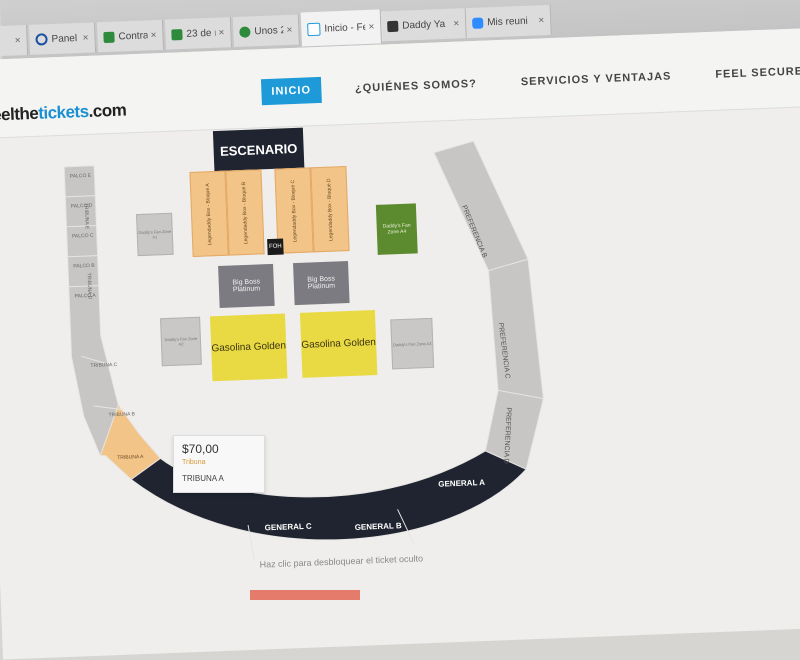 This screenshot has height=660, width=800. Describe the element at coordinates (203, 478) in the screenshot. I see `tooltip-zone-name: TRIBUNA A` at that location.